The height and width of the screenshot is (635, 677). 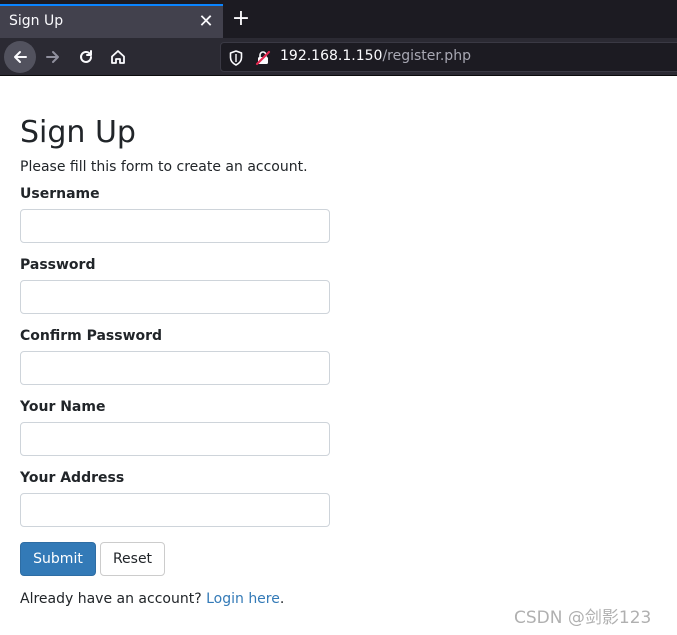 What do you see at coordinates (72, 478) in the screenshot?
I see `your-address-label: Your Address` at bounding box center [72, 478].